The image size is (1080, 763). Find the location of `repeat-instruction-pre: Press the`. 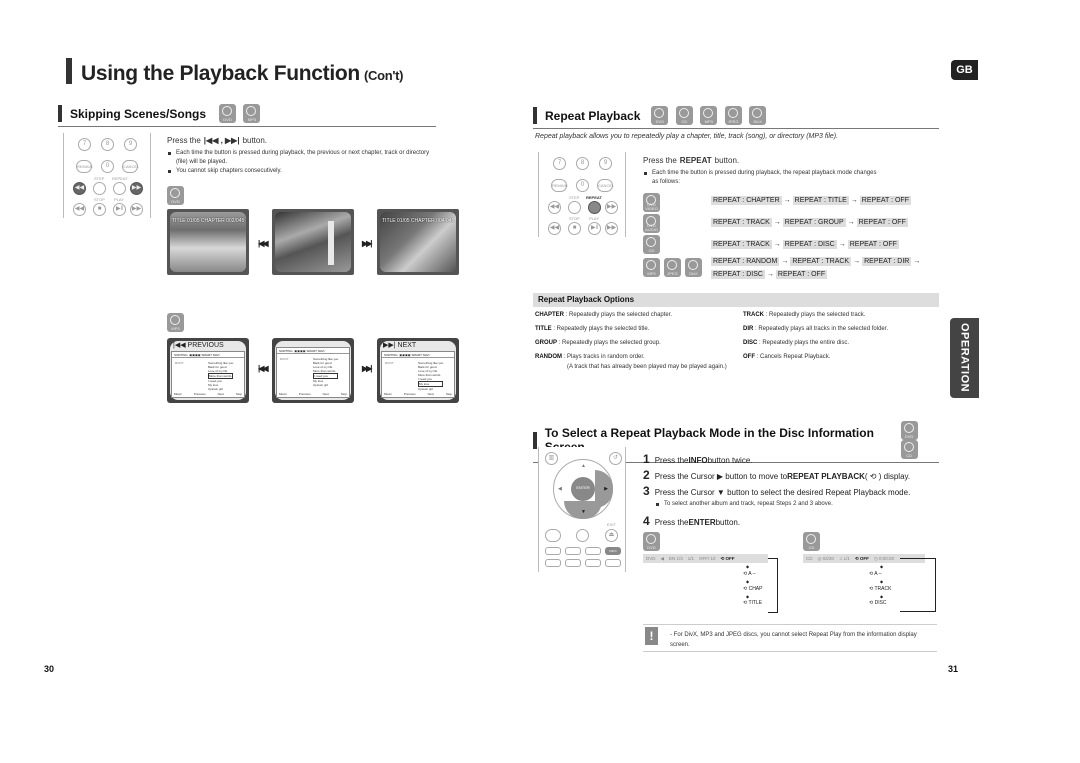

repeat-instruction-pre: Press the is located at coordinates (660, 160).